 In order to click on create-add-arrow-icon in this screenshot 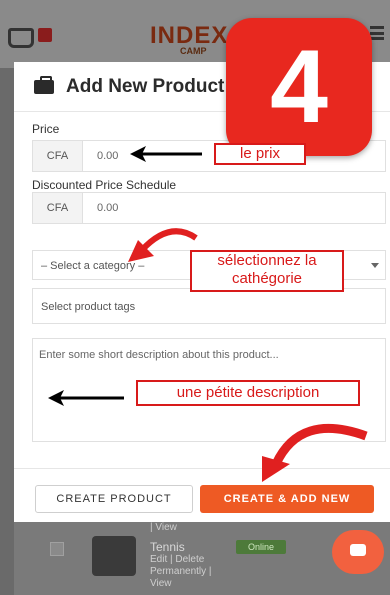, I will do `click(319, 445)`.